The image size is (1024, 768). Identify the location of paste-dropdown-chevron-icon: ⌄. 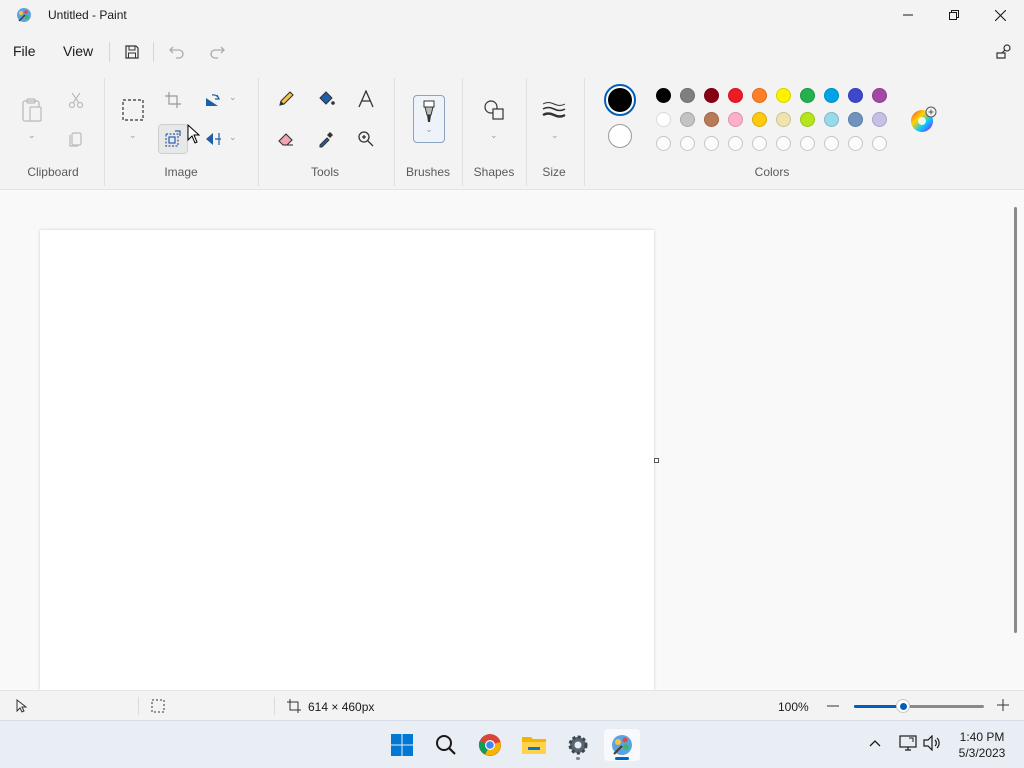
(32, 135).